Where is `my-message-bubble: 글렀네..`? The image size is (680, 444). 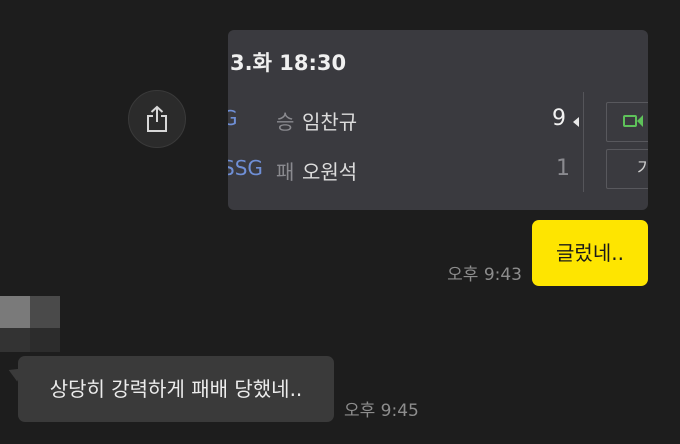
my-message-bubble: 글렀네.. is located at coordinates (590, 253).